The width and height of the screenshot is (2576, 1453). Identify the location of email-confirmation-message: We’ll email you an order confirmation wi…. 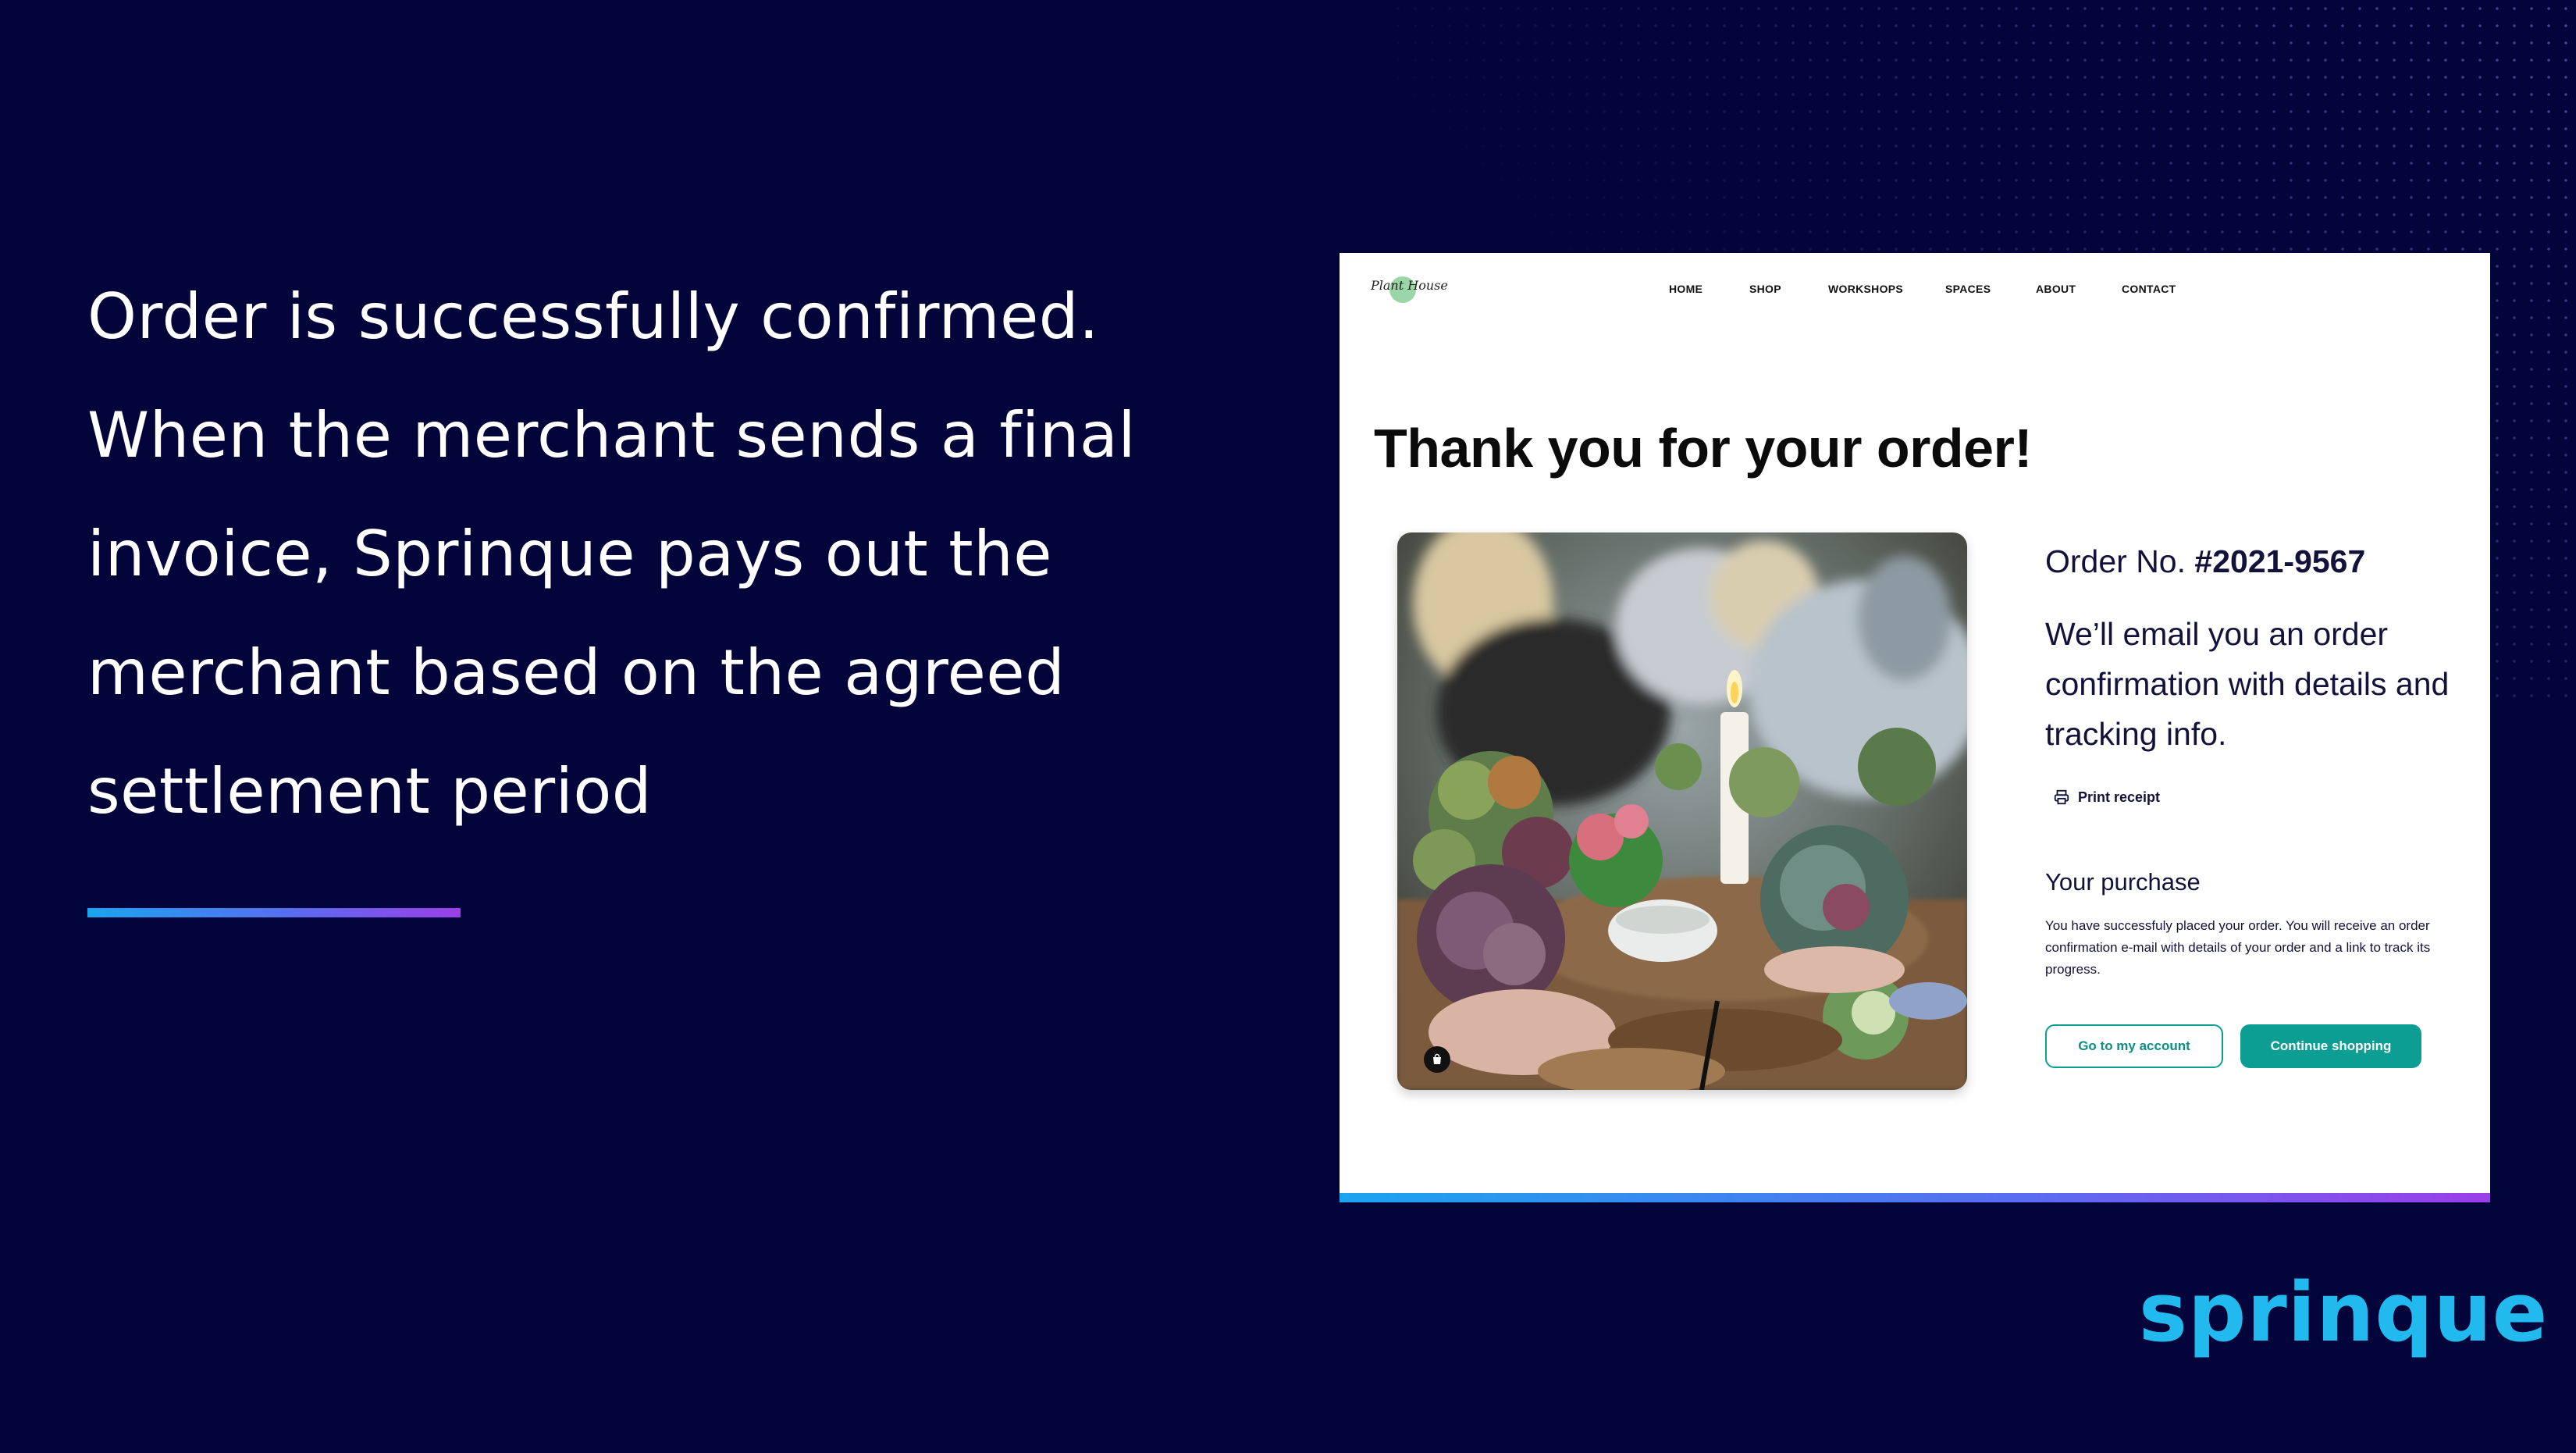
(2247, 684).